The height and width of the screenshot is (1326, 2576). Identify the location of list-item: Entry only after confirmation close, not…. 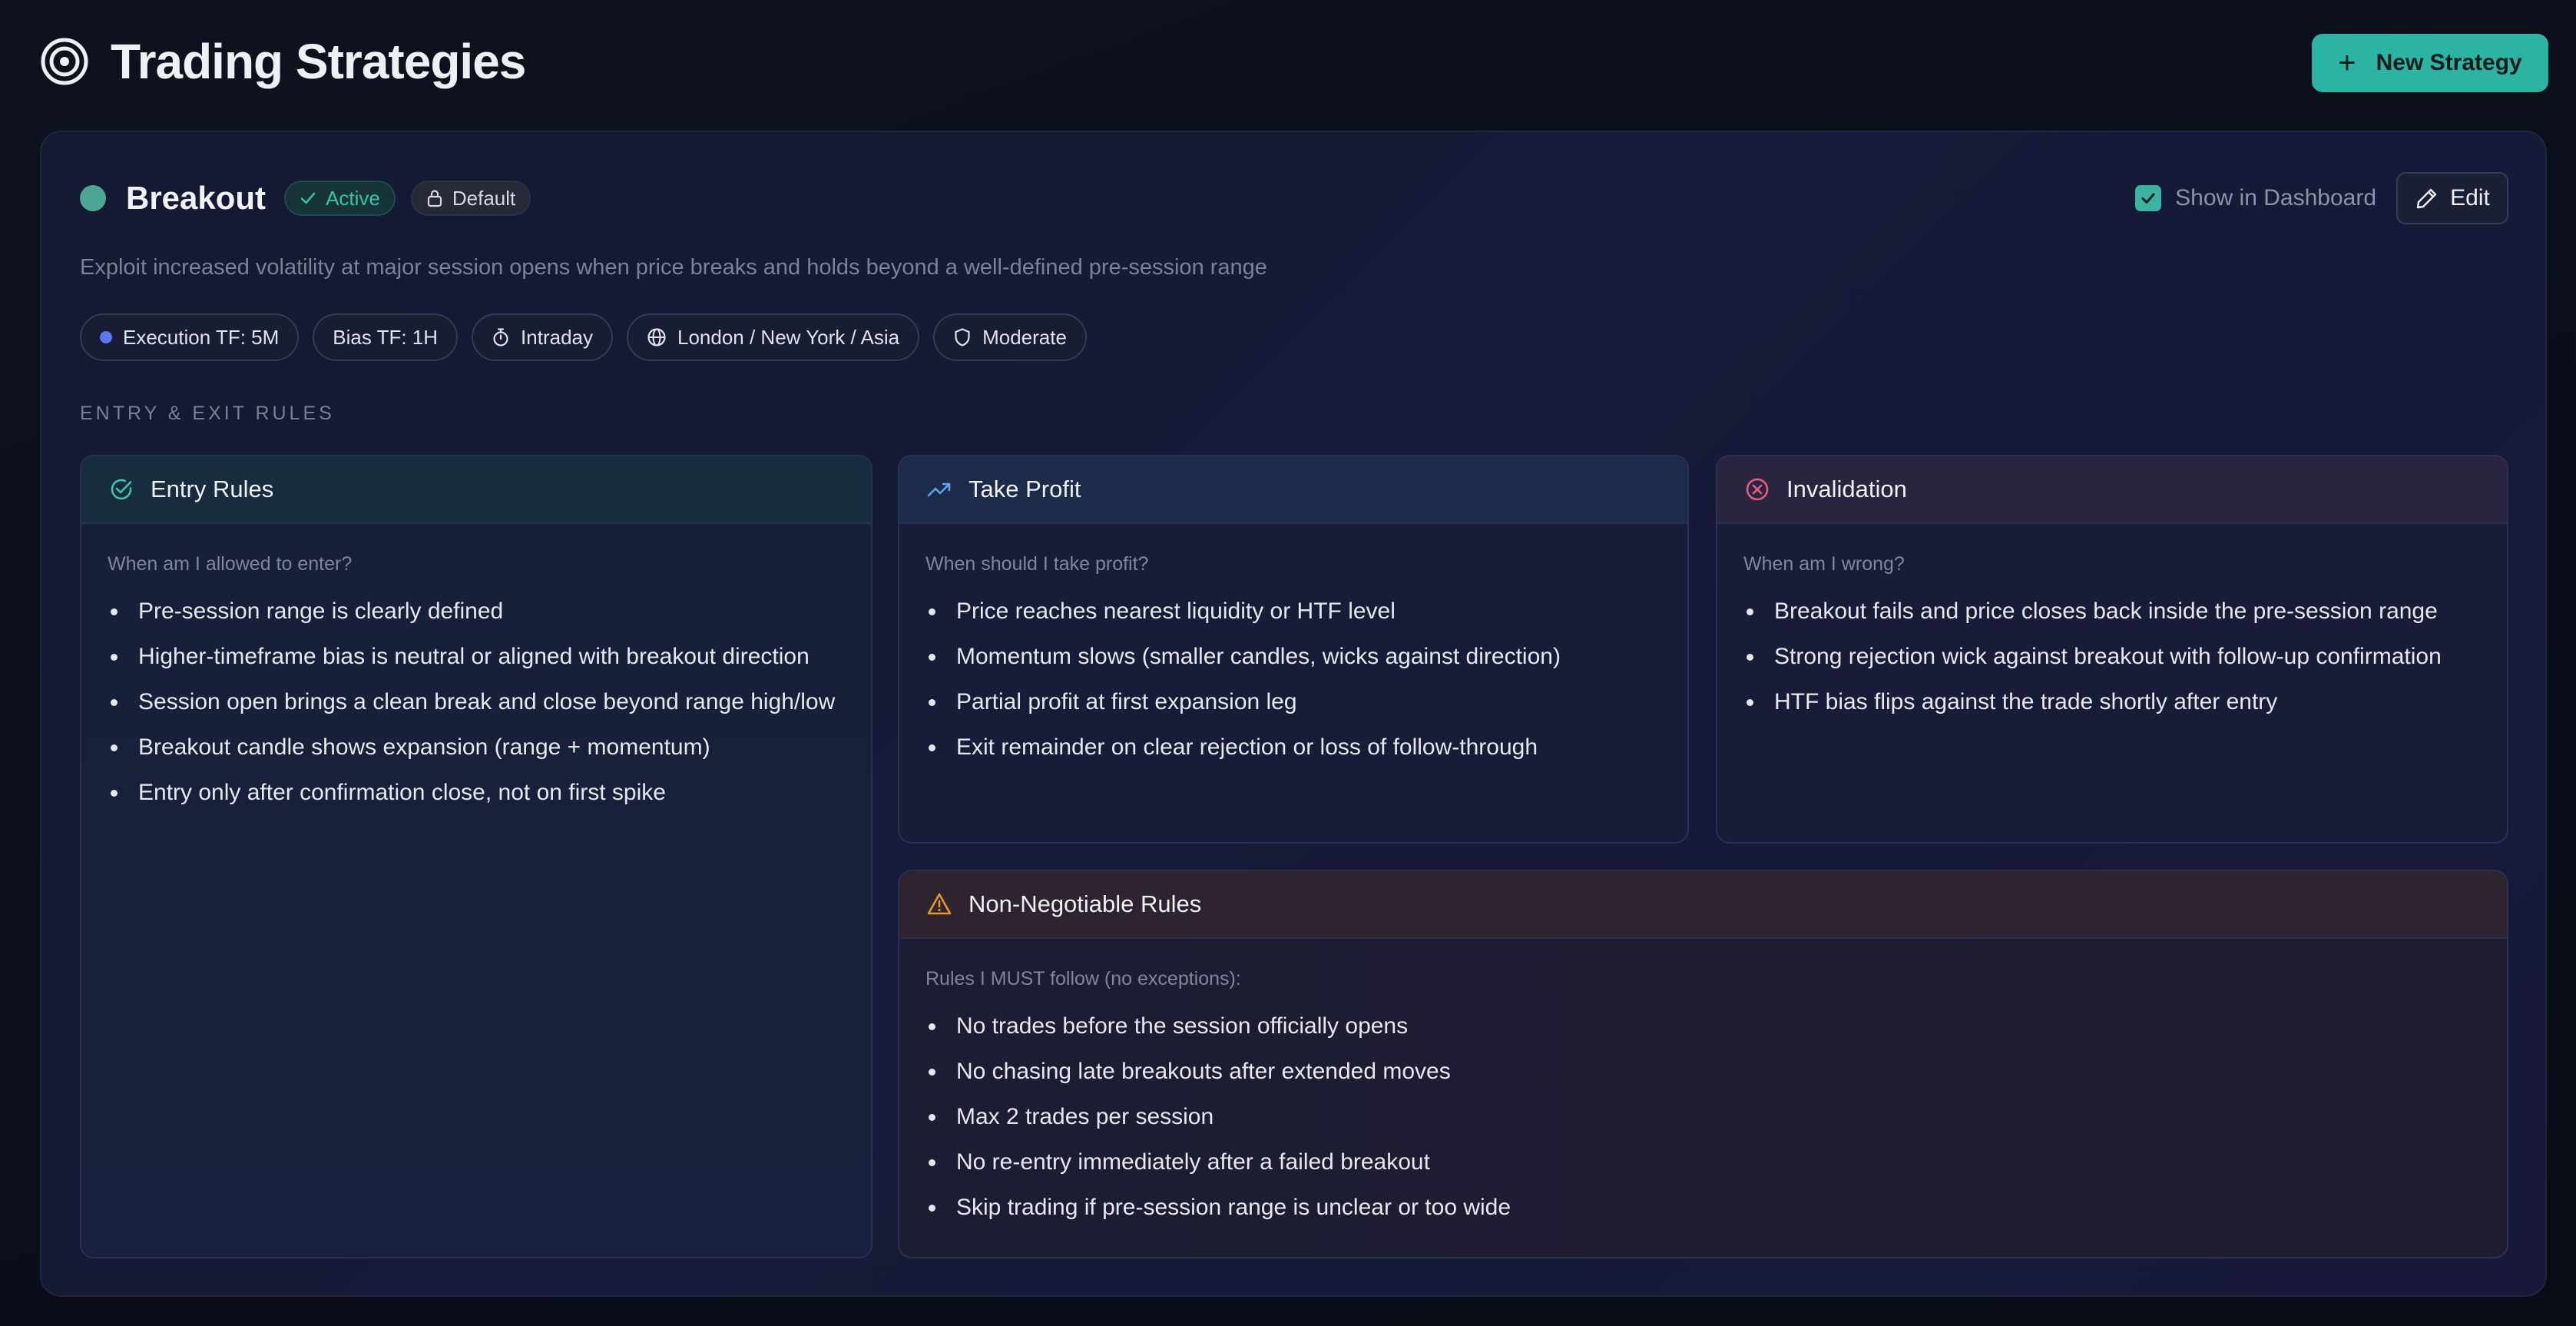
(478, 793).